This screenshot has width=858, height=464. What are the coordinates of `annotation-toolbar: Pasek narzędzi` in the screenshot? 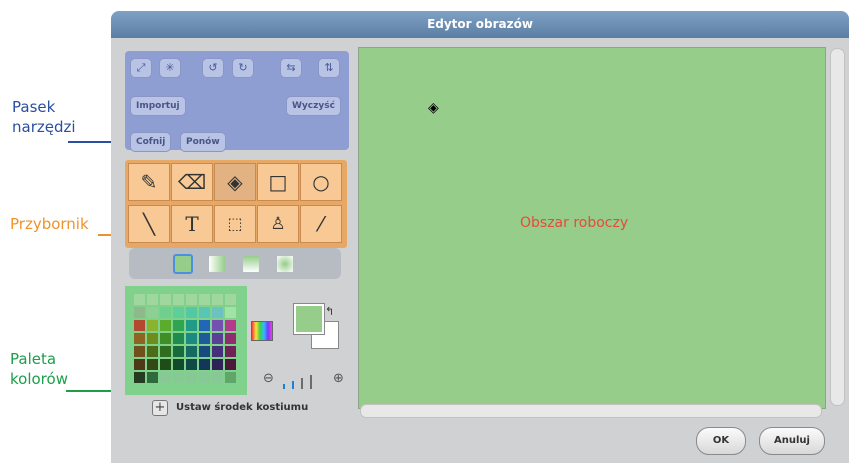 It's located at (44, 117).